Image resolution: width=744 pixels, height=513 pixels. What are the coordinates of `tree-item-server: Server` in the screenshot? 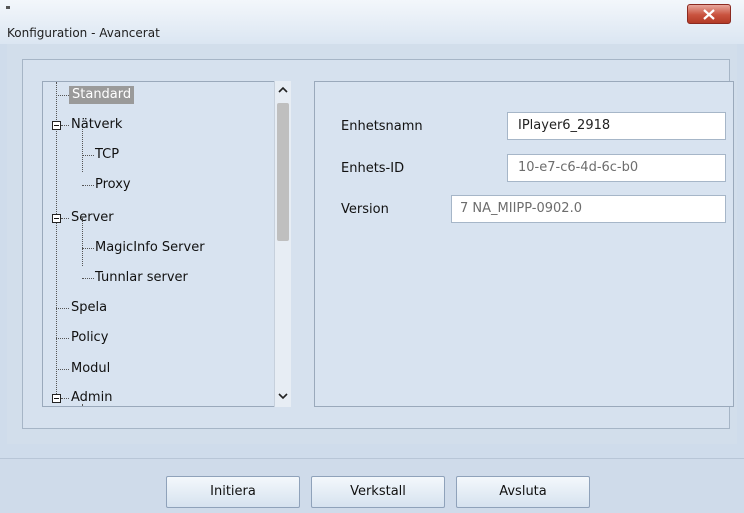 It's located at (92, 218).